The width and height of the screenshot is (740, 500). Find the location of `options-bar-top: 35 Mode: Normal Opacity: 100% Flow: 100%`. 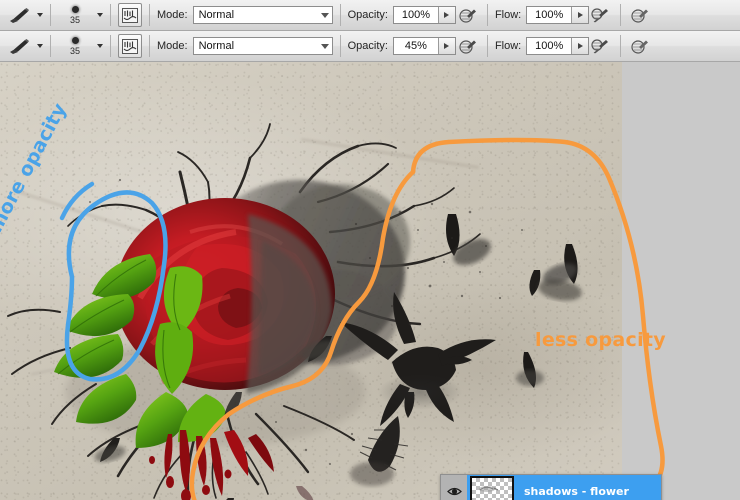

options-bar-top: 35 Mode: Normal Opacity: 100% Flow: 100% is located at coordinates (370, 15).